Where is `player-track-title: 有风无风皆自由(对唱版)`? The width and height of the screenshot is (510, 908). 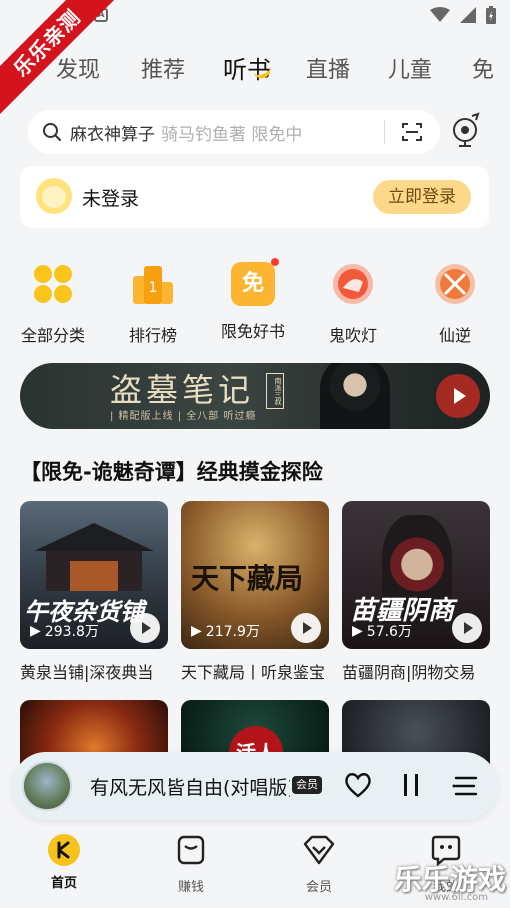 player-track-title: 有风无风皆自由(对唱版) is located at coordinates (190, 788).